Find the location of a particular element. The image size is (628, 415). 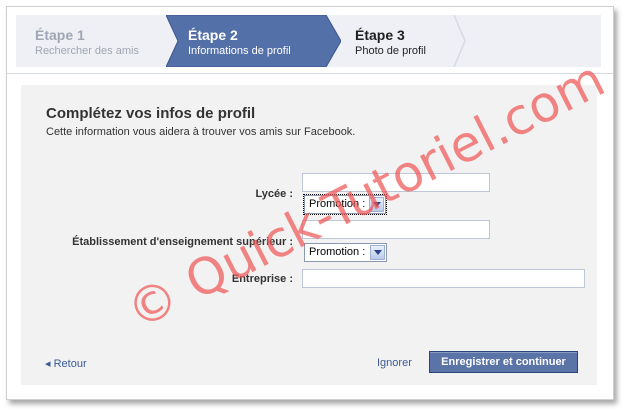

higher-education-promotion-value: Promotion : is located at coordinates (337, 252).